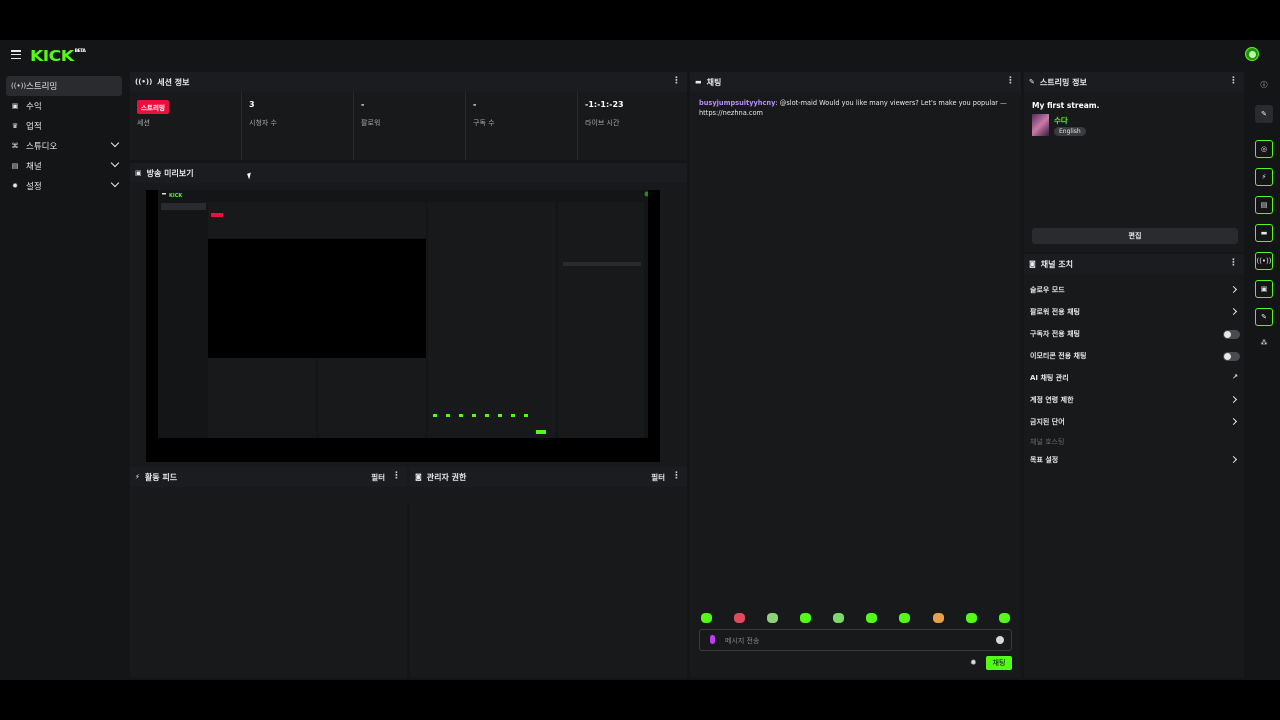 This screenshot has width=1280, height=720. Describe the element at coordinates (64, 106) in the screenshot. I see `sidebar-item-revenue: ▣ 수익` at that location.